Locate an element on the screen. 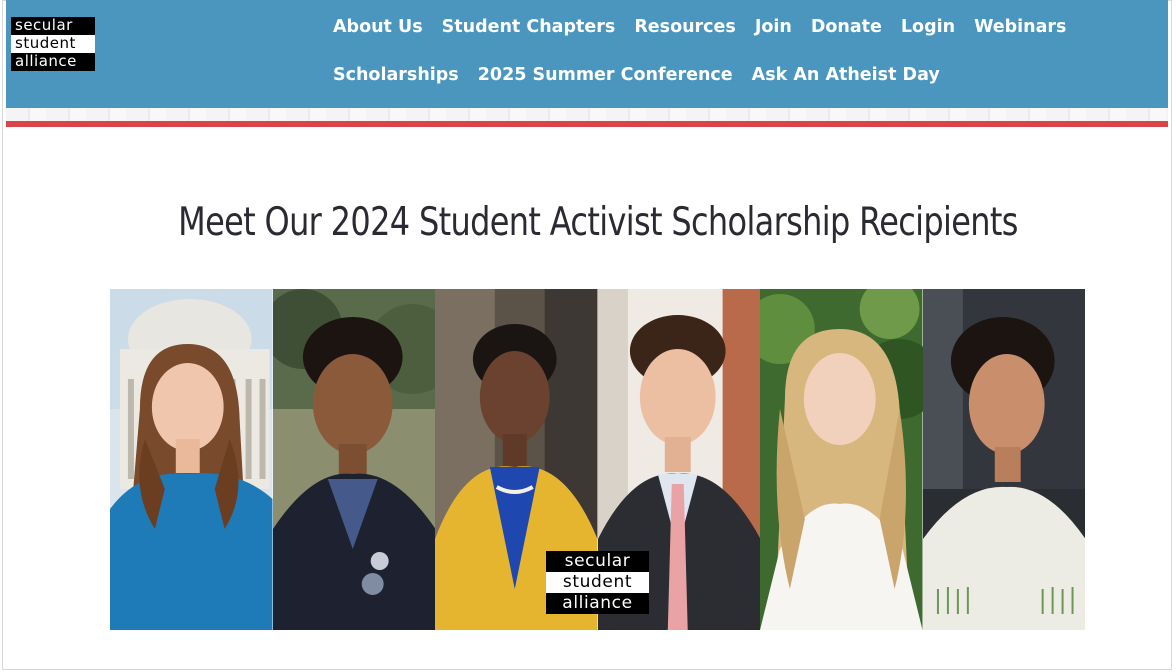  site-logo: secular student alliance is located at coordinates (53, 44).